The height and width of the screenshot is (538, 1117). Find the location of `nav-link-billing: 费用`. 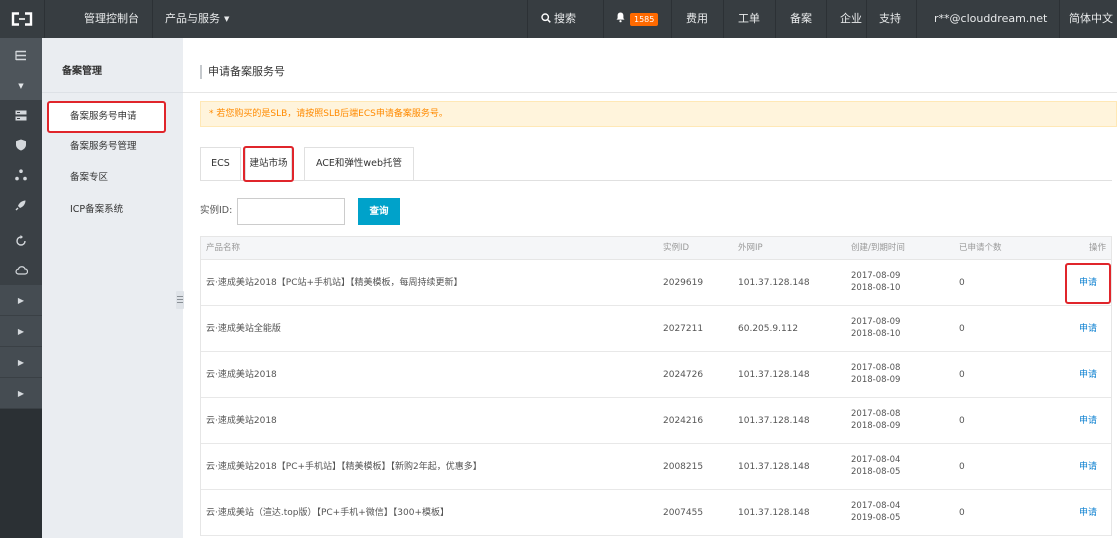

nav-link-billing: 费用 is located at coordinates (697, 19).